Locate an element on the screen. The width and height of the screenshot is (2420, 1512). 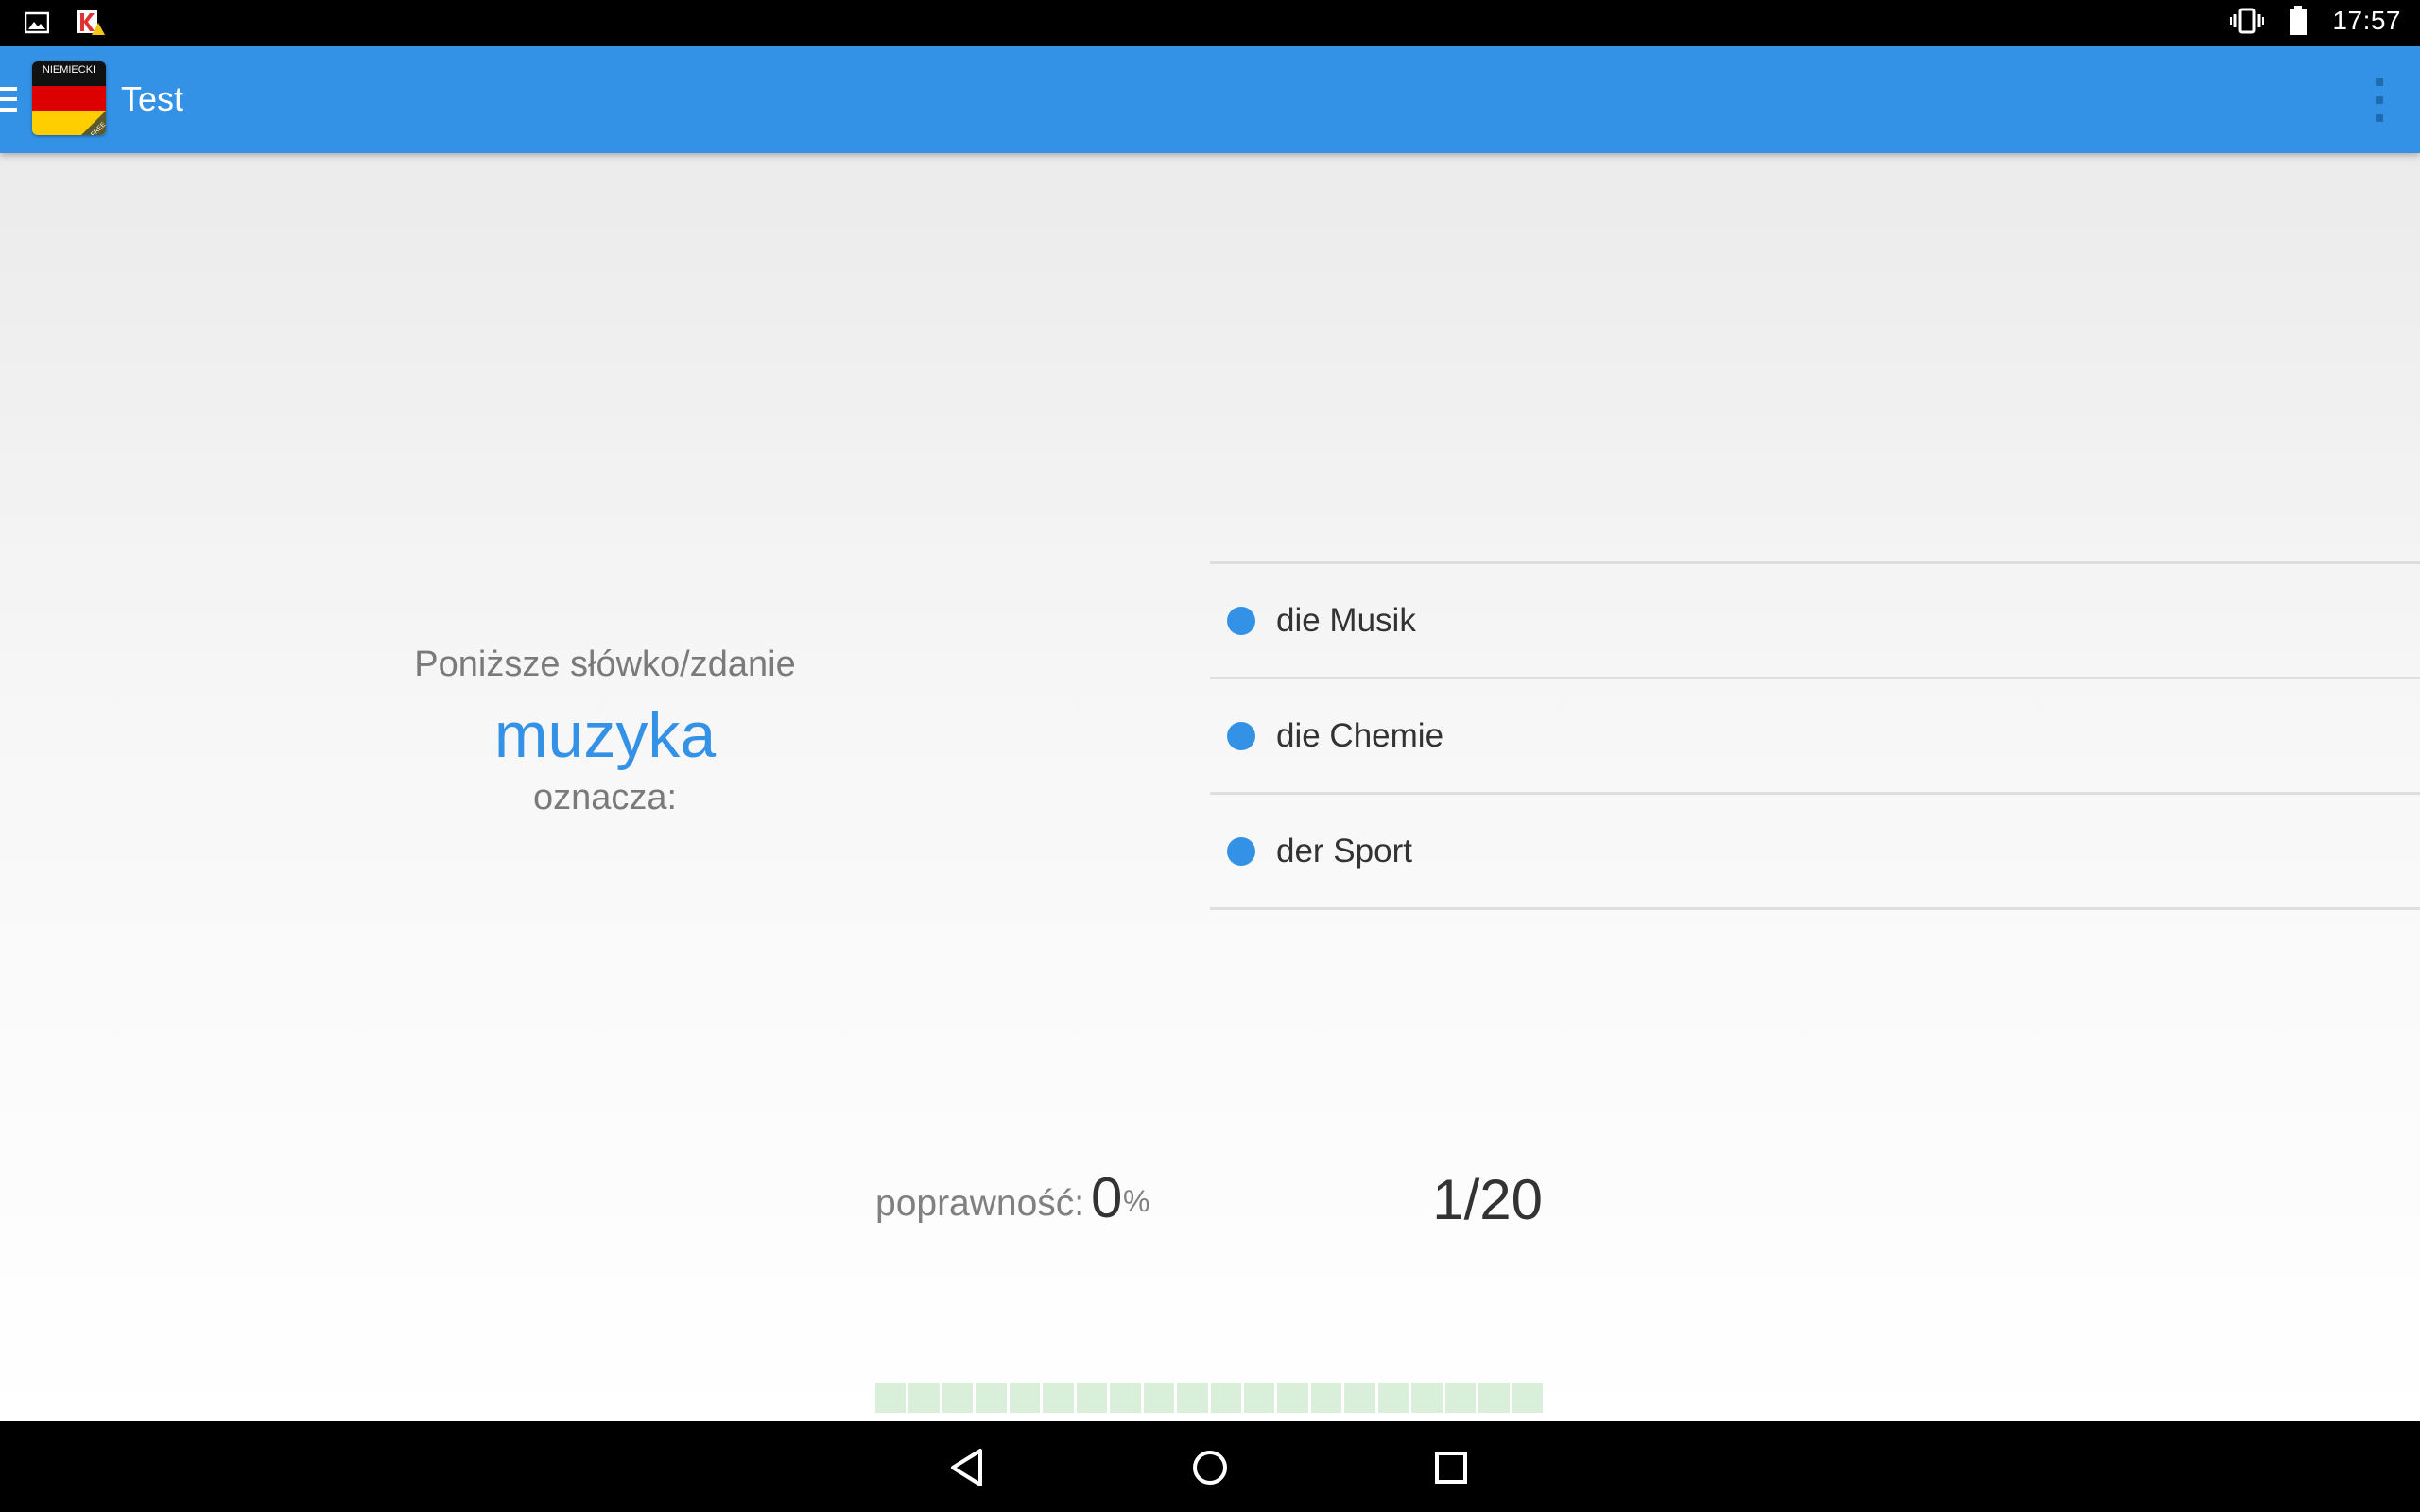
recents-icon is located at coordinates (1451, 1467).